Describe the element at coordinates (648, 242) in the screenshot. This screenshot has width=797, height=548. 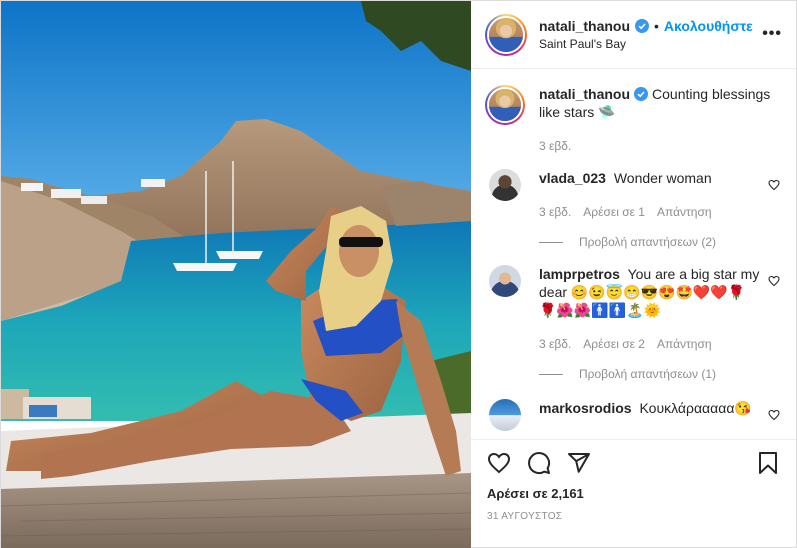
I see `view-replies-label: Προβολή απαντήσεων (2)` at that location.